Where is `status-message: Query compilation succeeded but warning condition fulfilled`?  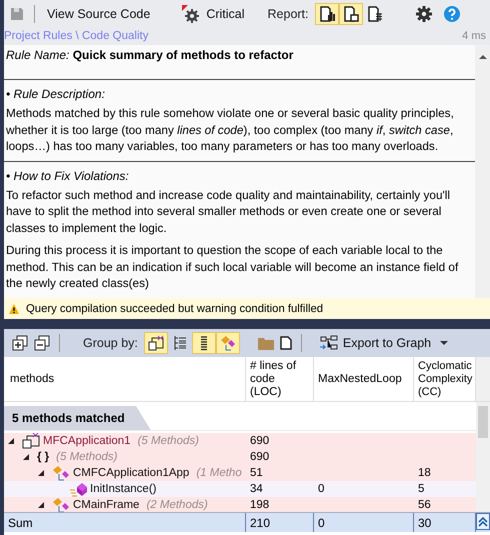
status-message: Query compilation succeeded but warning condition fulfilled is located at coordinates (175, 308).